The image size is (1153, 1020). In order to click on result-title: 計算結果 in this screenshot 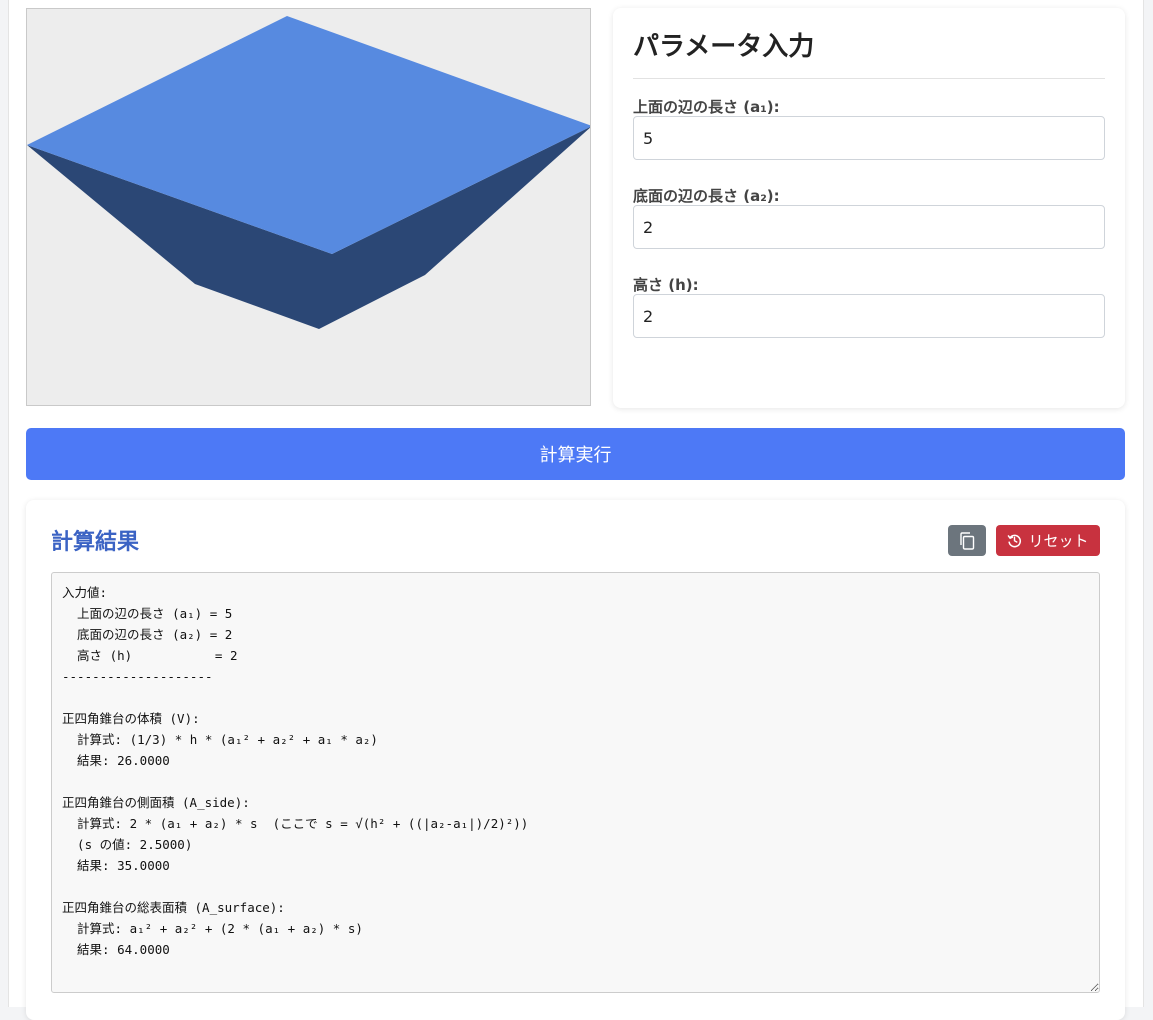, I will do `click(95, 542)`.